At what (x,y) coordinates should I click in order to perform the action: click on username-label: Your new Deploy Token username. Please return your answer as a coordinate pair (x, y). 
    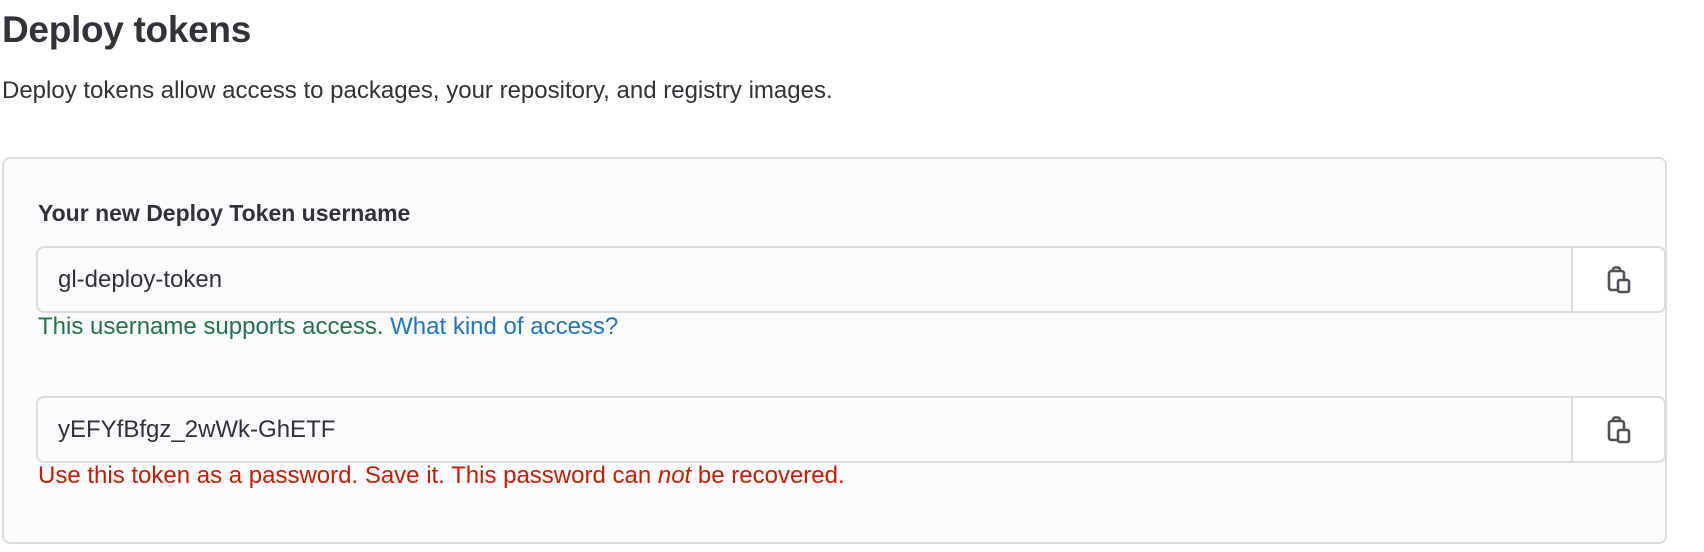
    Looking at the image, I should click on (224, 213).